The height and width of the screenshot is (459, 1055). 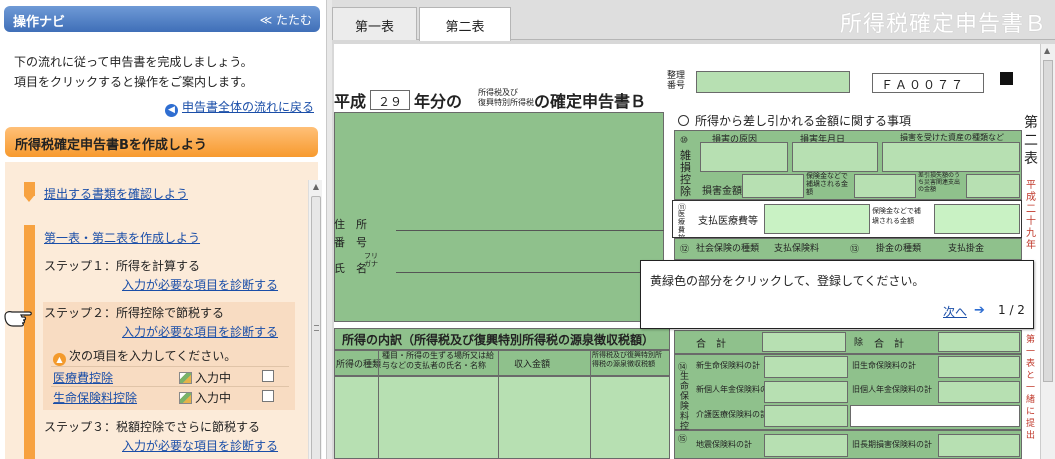 I want to click on income-amount-header: 収入金額, so click(x=532, y=365).